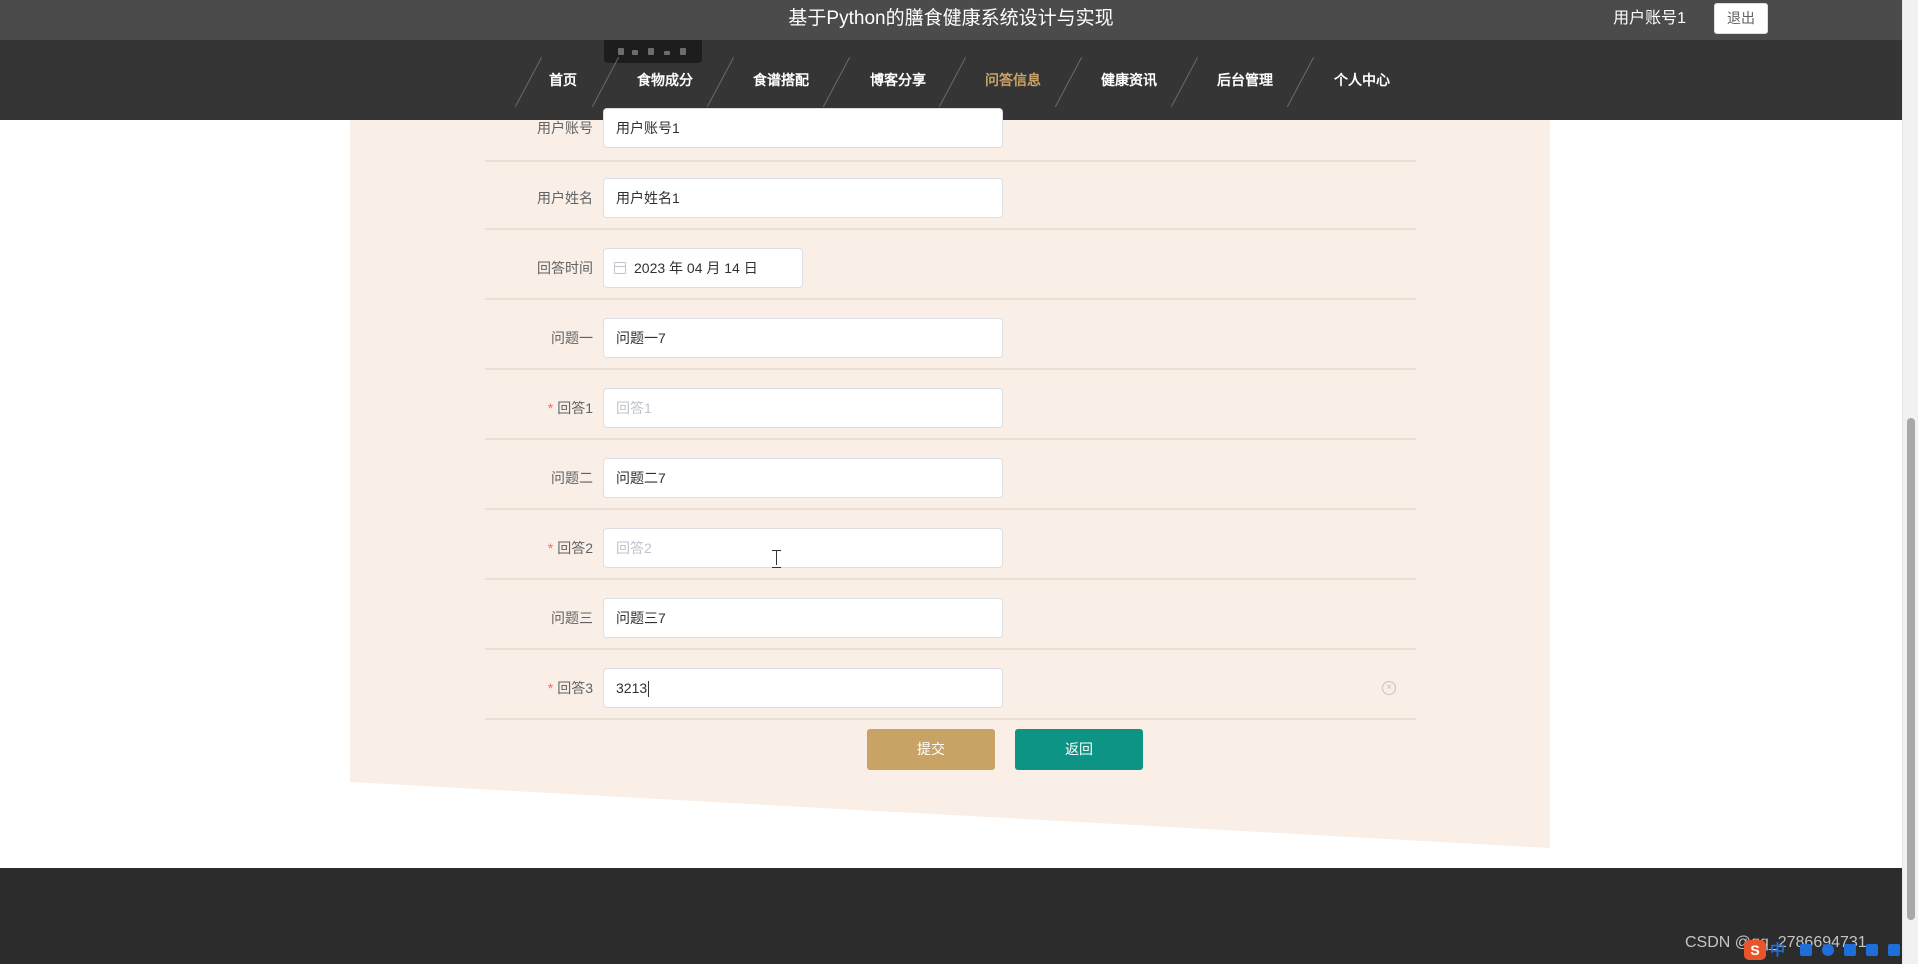 The image size is (1918, 964). What do you see at coordinates (572, 478) in the screenshot?
I see `field-label: 问题二` at bounding box center [572, 478].